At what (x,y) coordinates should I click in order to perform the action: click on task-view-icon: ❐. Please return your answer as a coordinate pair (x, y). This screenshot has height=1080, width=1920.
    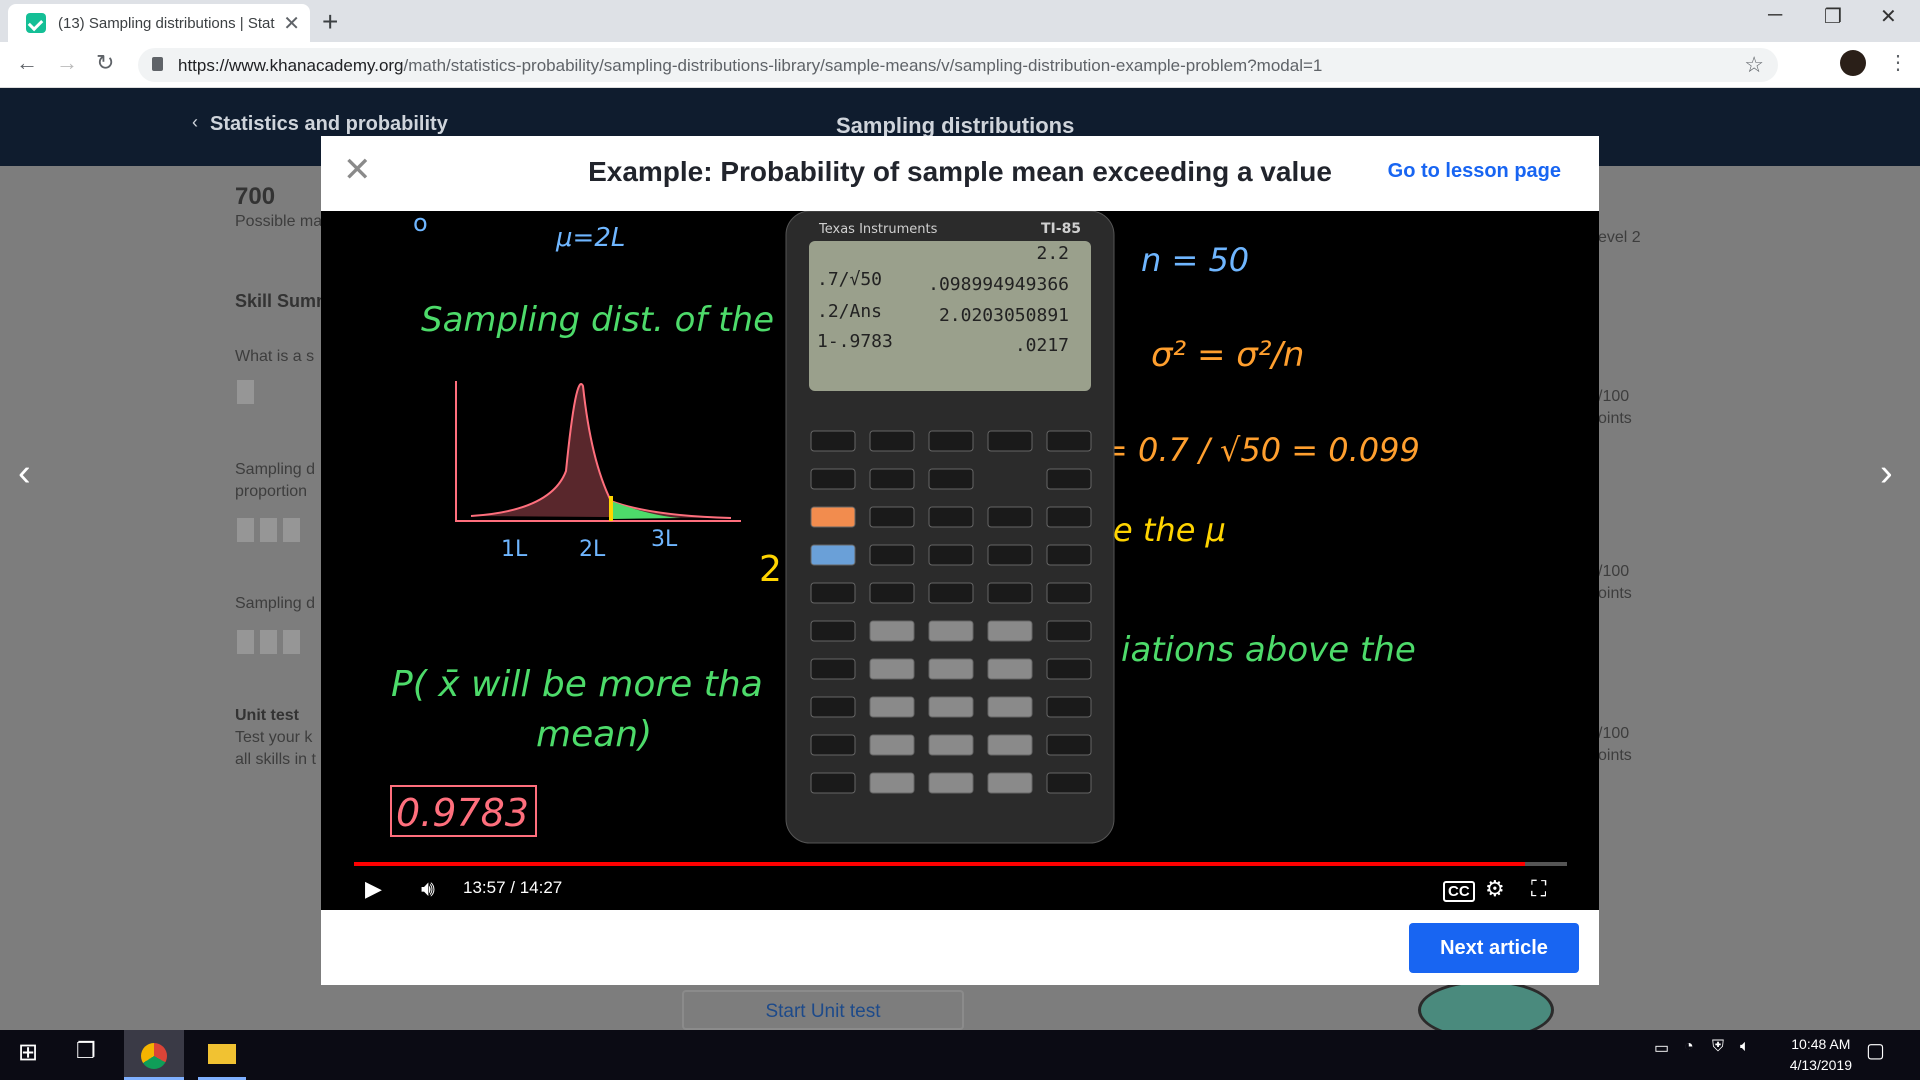
    Looking at the image, I should click on (86, 1051).